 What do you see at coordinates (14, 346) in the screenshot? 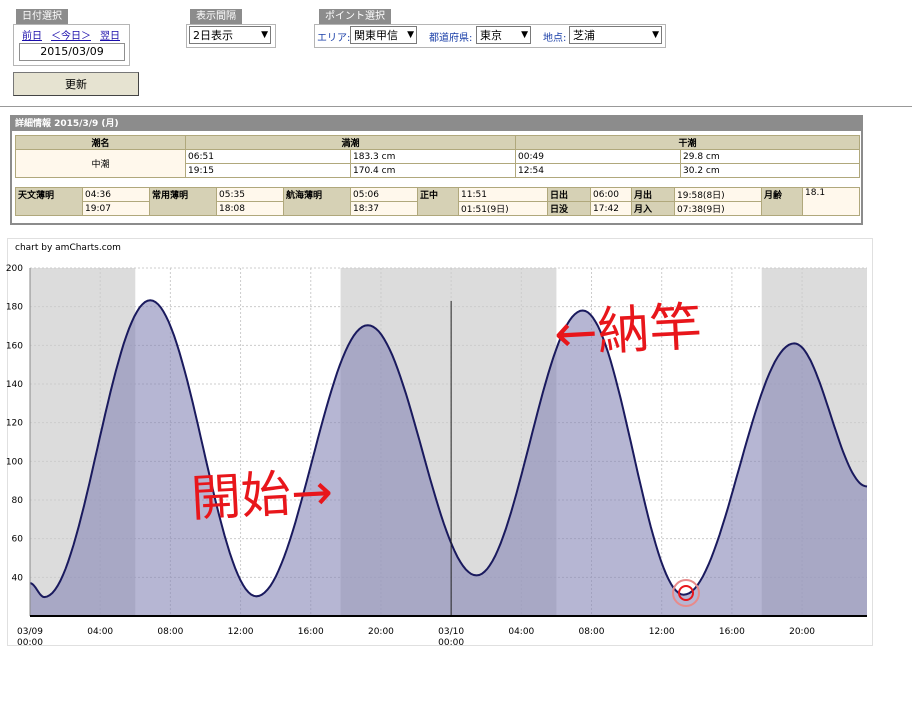
I see `y-tick-label: 160` at bounding box center [14, 346].